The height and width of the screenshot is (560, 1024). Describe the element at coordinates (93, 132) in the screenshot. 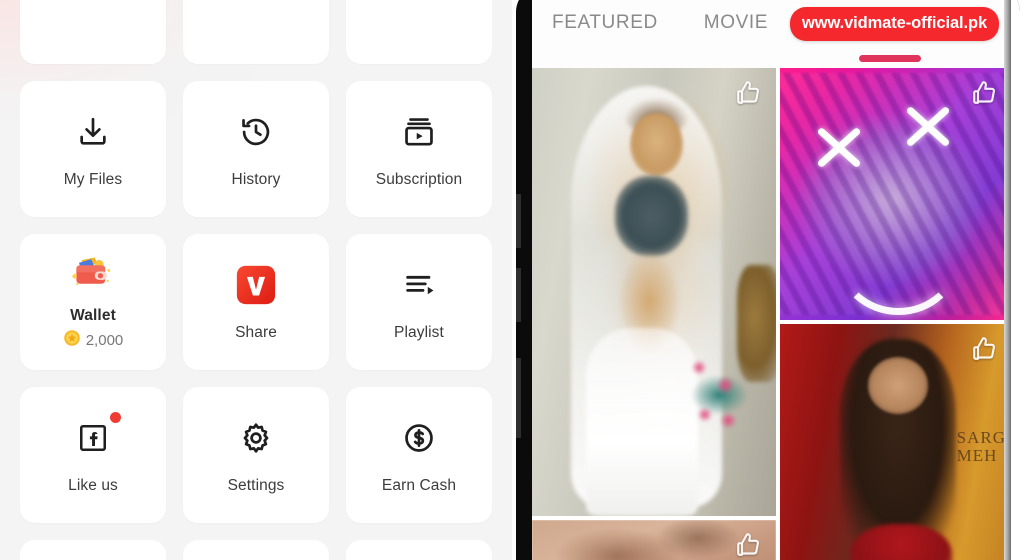

I see `download-icon` at that location.